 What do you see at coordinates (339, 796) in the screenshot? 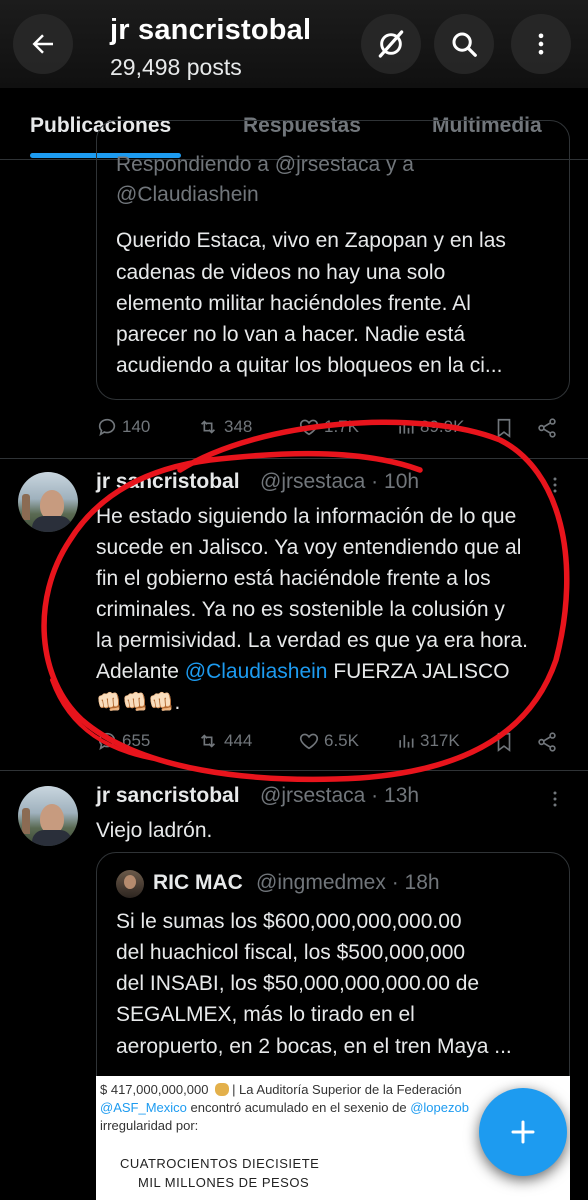
I see `post-author-handle: @jrsestaca · 13h` at bounding box center [339, 796].